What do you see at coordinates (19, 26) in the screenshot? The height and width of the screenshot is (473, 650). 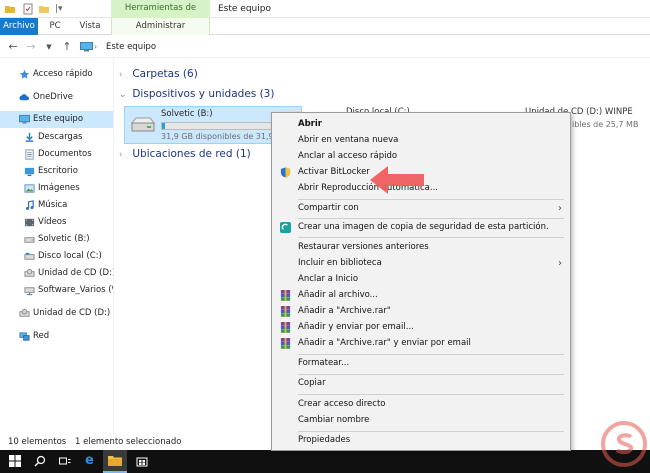 I see `tab-archivo: Archivo` at bounding box center [19, 26].